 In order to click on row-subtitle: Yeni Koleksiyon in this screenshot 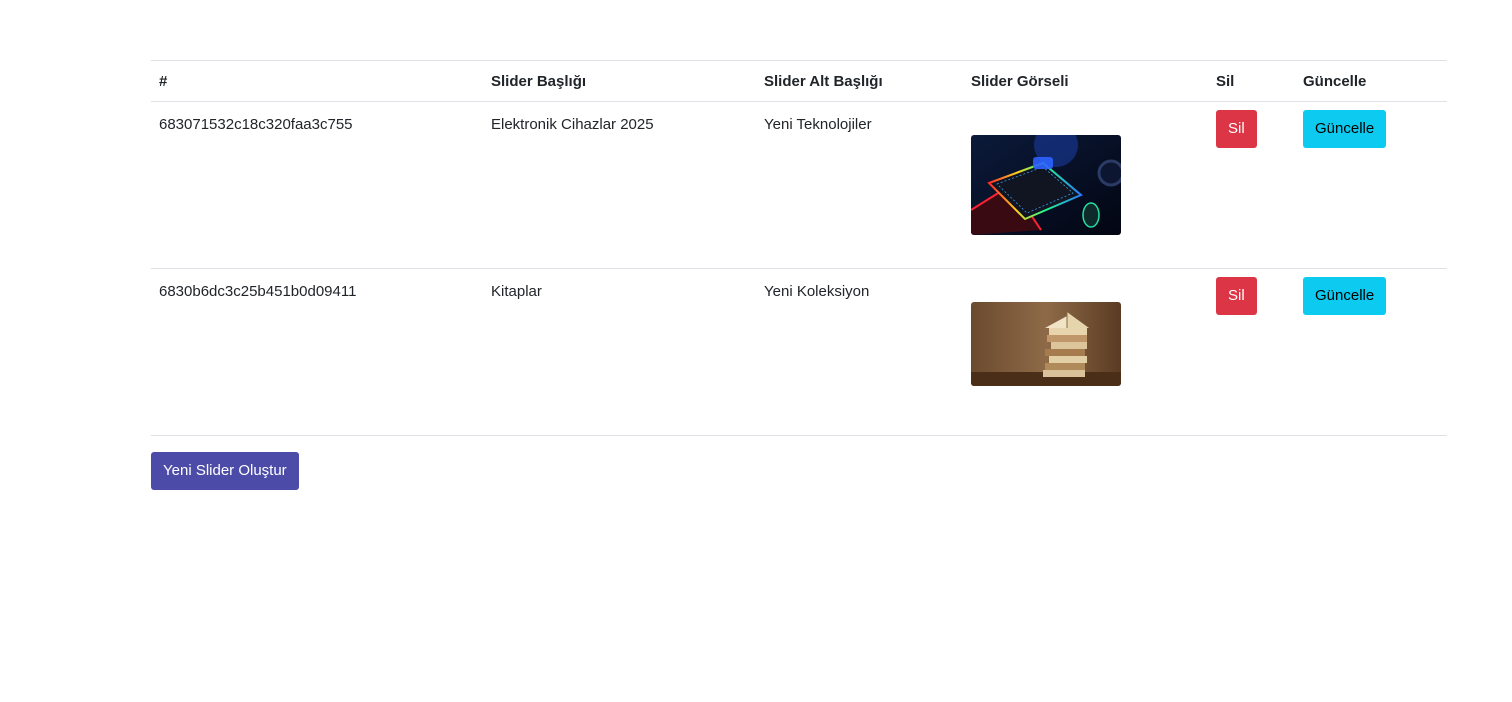, I will do `click(859, 352)`.